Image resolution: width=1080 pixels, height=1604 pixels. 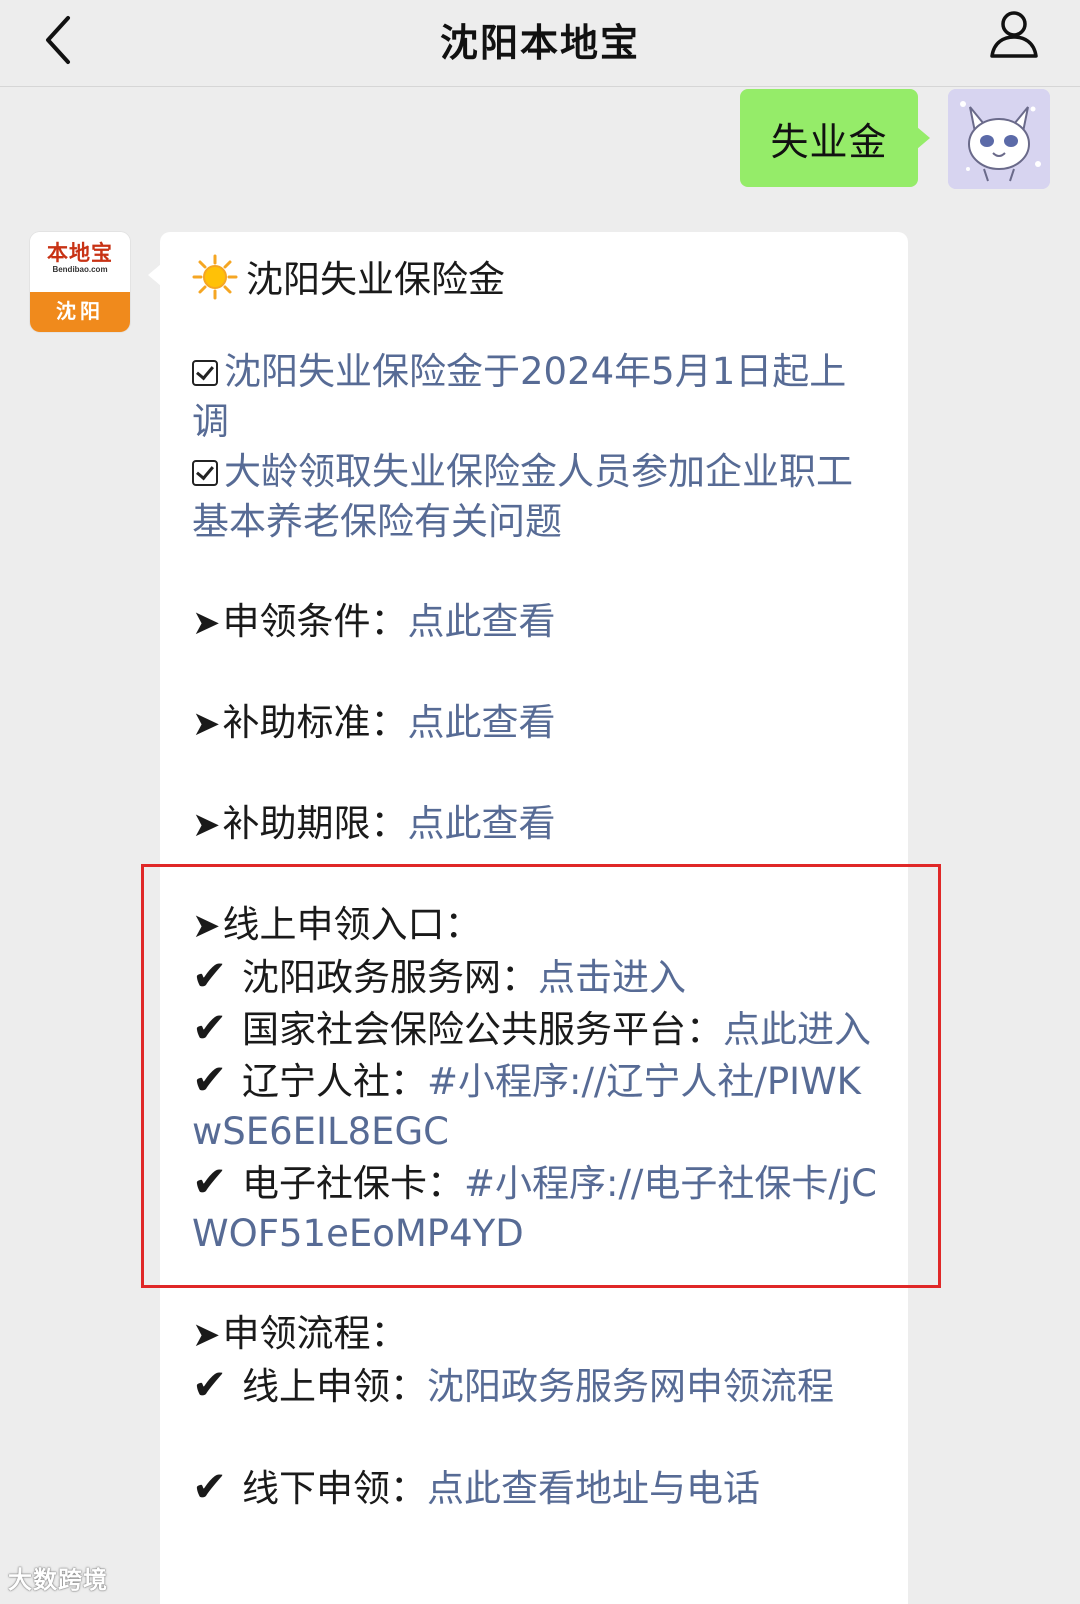 I want to click on entry-link: 点击进入, so click(x=612, y=977).